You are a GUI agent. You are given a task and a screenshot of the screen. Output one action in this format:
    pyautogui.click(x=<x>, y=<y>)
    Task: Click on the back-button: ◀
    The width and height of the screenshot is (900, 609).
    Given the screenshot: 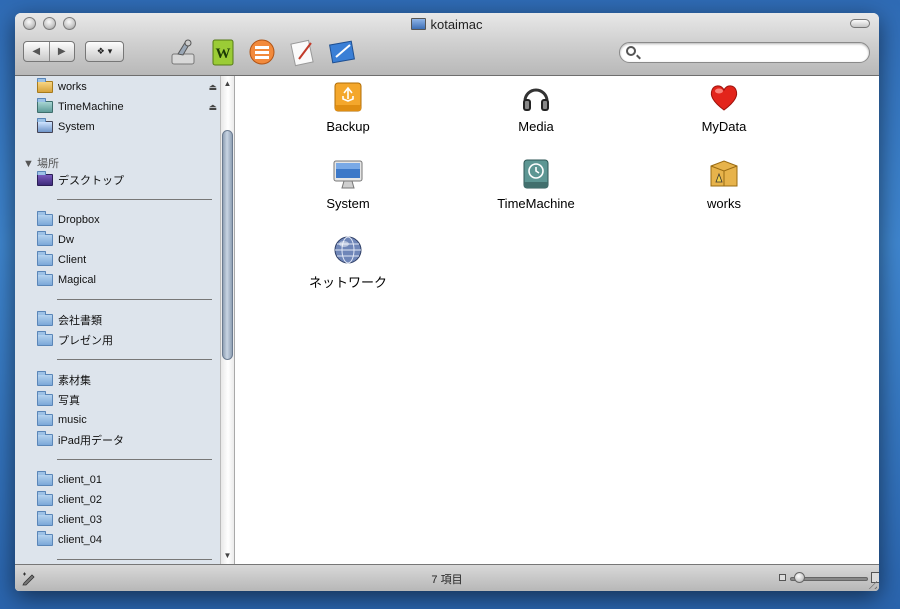 What is the action you would take?
    pyautogui.click(x=37, y=51)
    